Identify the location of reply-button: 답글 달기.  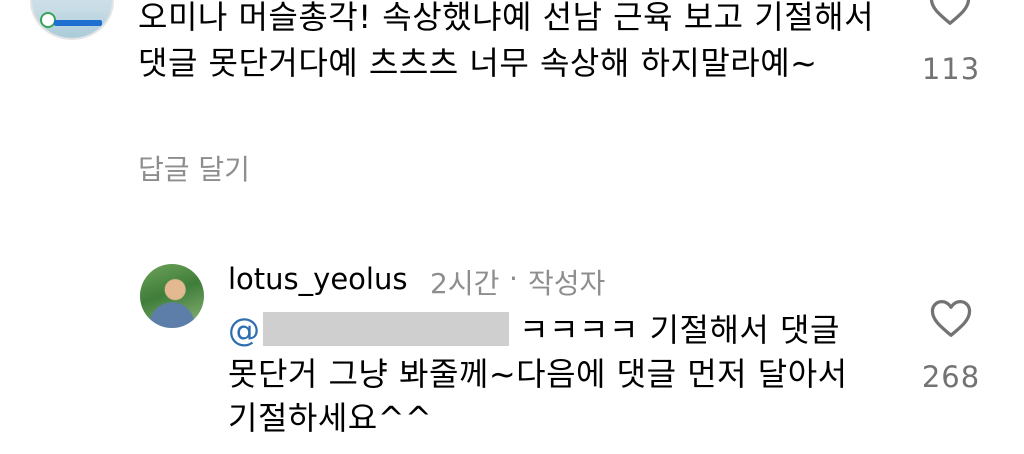
(194, 168).